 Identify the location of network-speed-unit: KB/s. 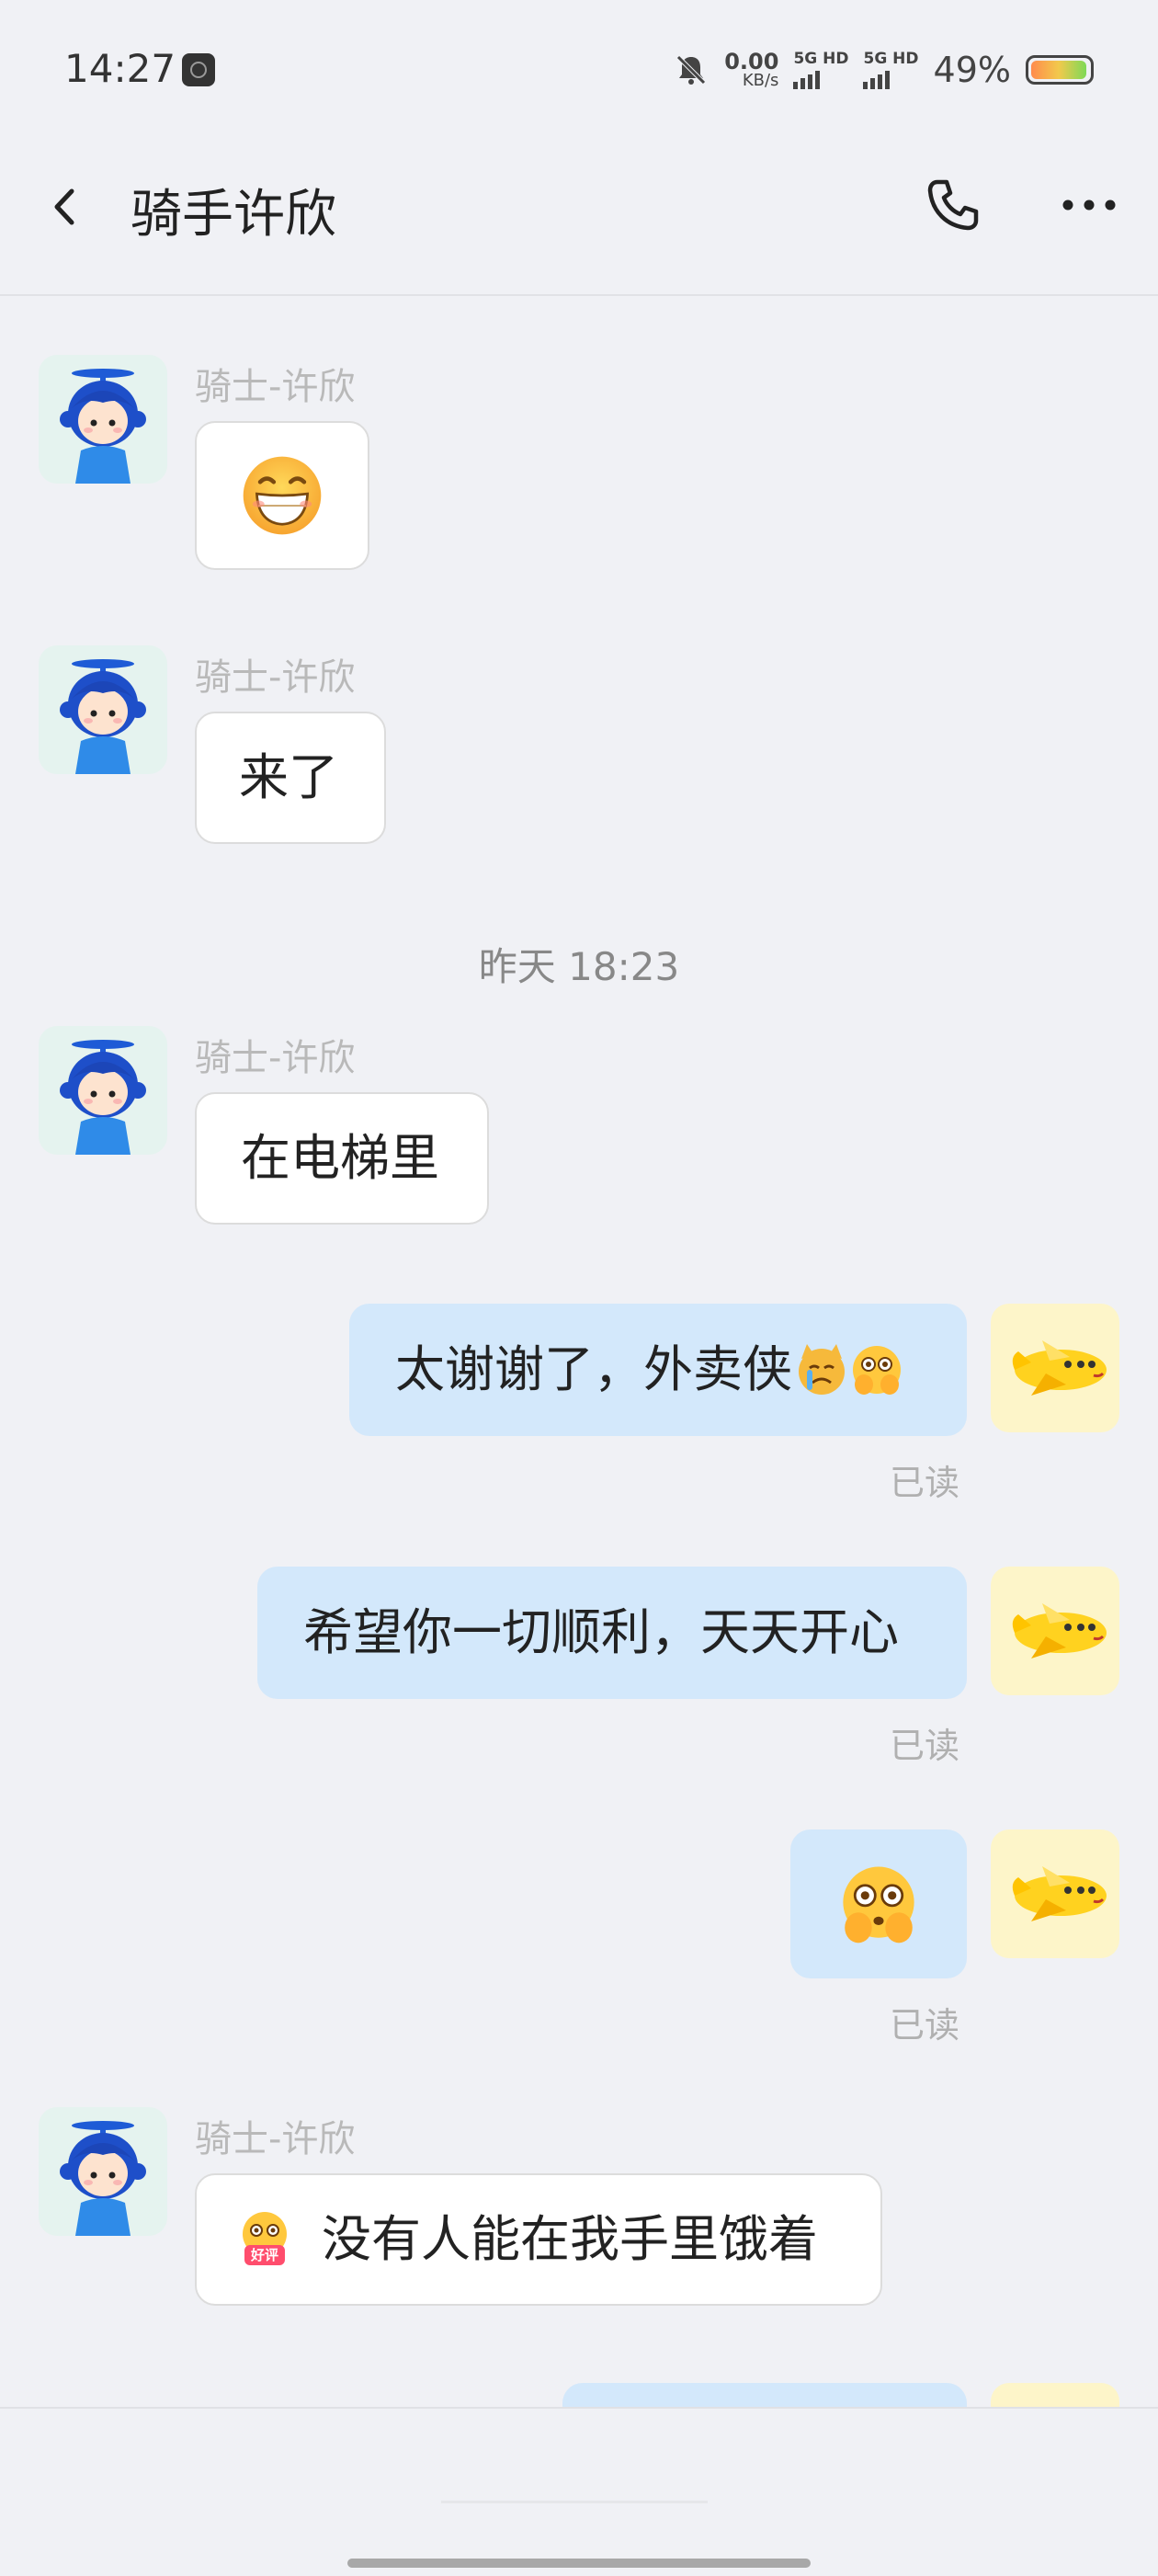
(761, 80).